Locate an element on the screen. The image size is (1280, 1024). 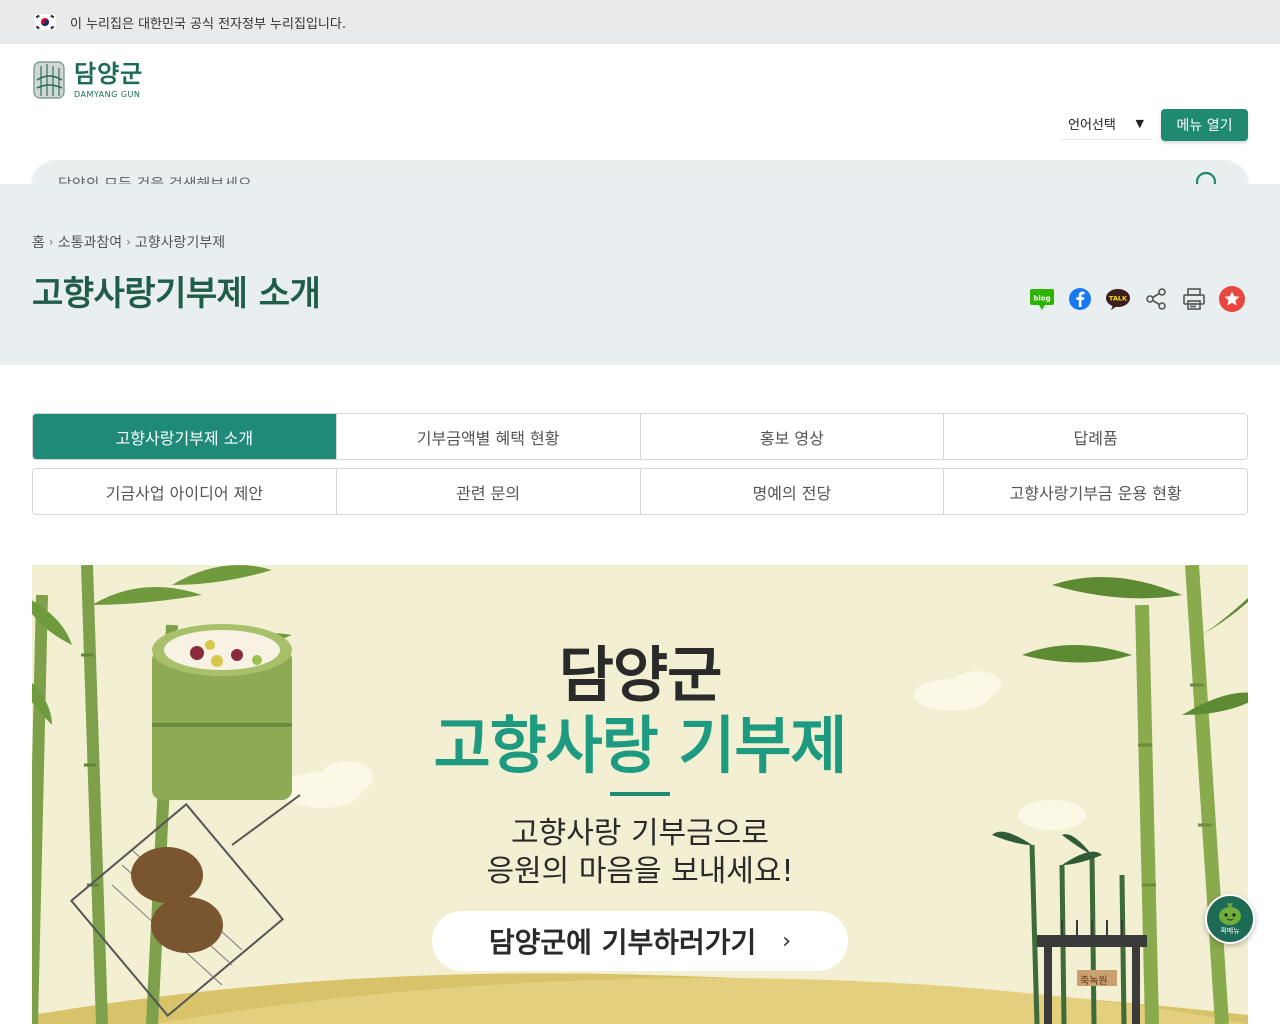
dropdown-arrow-icon: ▼ is located at coordinates (1139, 123).